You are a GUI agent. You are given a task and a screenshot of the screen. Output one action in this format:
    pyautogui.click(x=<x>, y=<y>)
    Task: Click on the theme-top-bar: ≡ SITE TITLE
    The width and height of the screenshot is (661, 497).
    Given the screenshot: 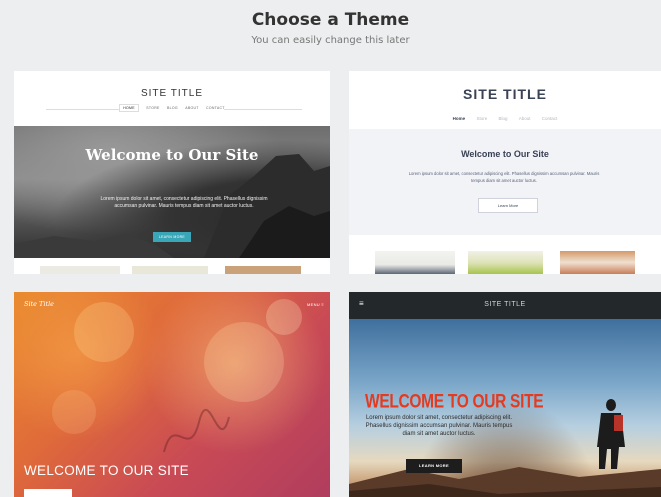 What is the action you would take?
    pyautogui.click(x=505, y=305)
    